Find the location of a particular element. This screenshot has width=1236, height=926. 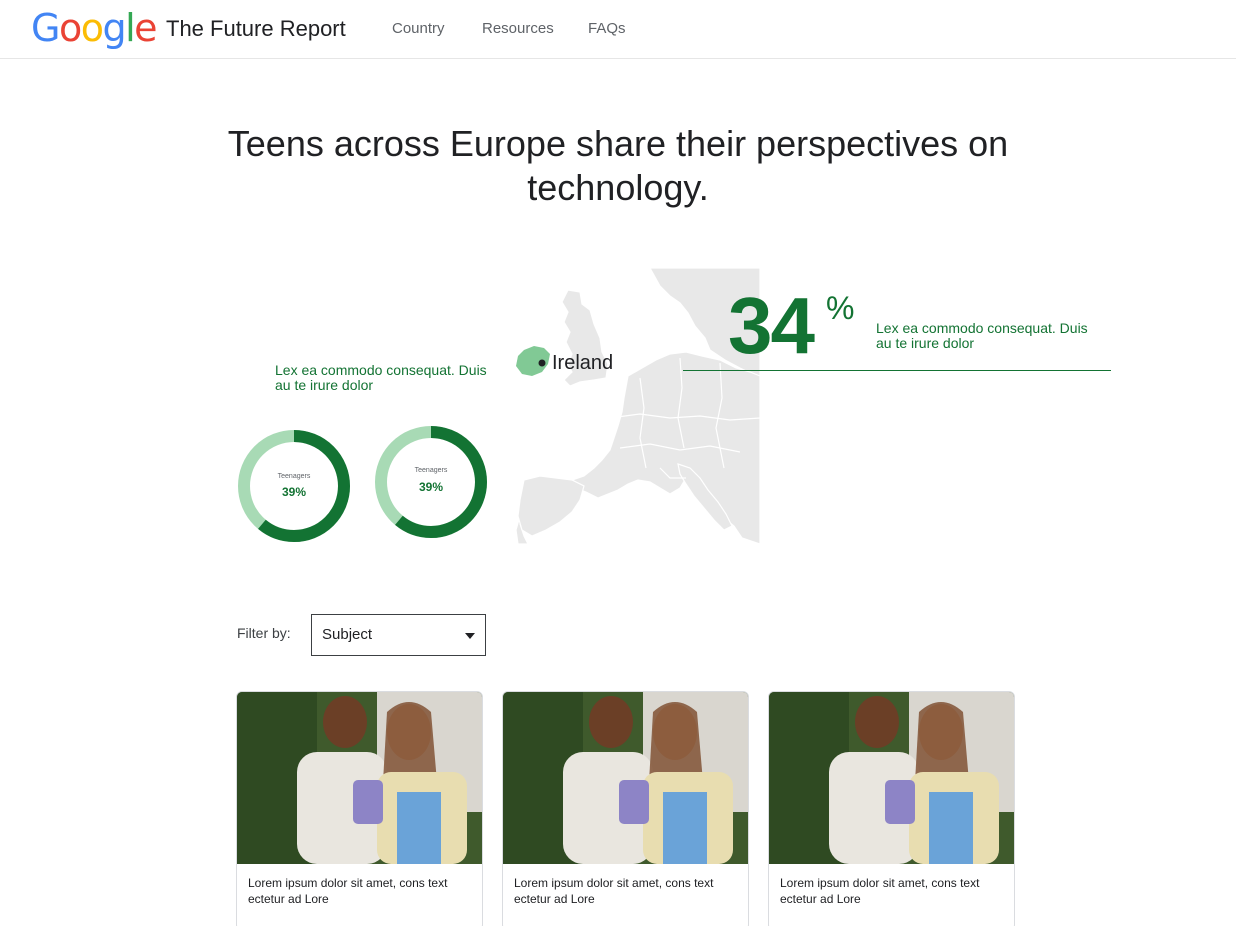

europe-map-graphic: Ireland is located at coordinates (638, 406).